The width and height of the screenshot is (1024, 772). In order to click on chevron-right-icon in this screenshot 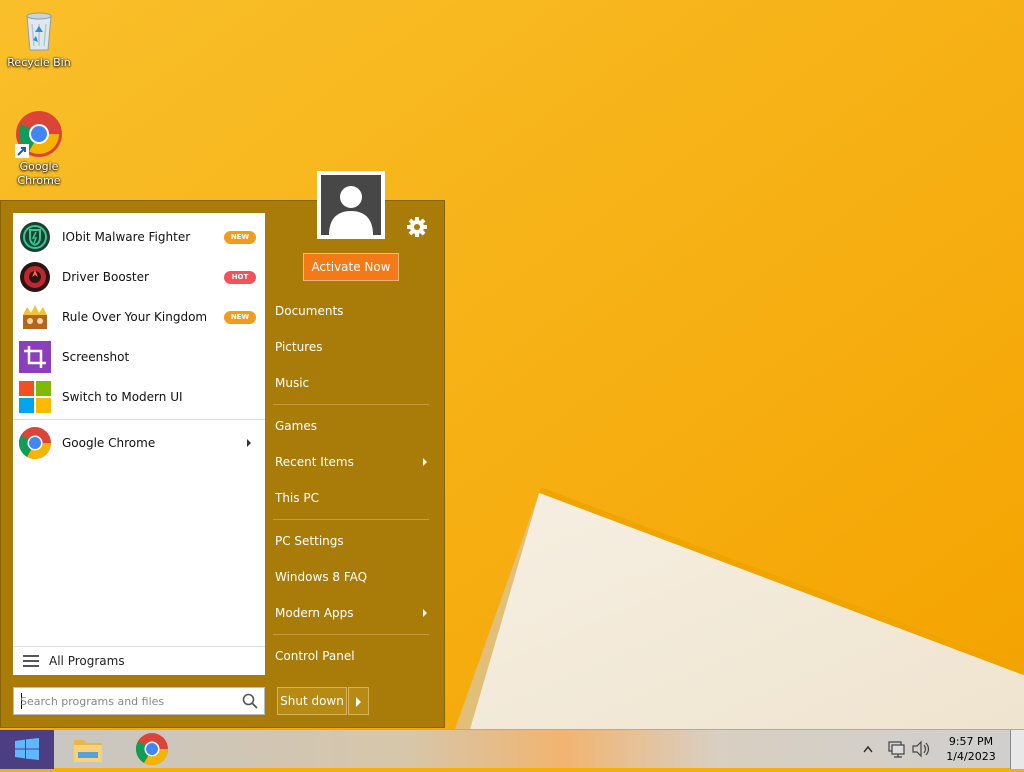, I will do `click(358, 702)`.